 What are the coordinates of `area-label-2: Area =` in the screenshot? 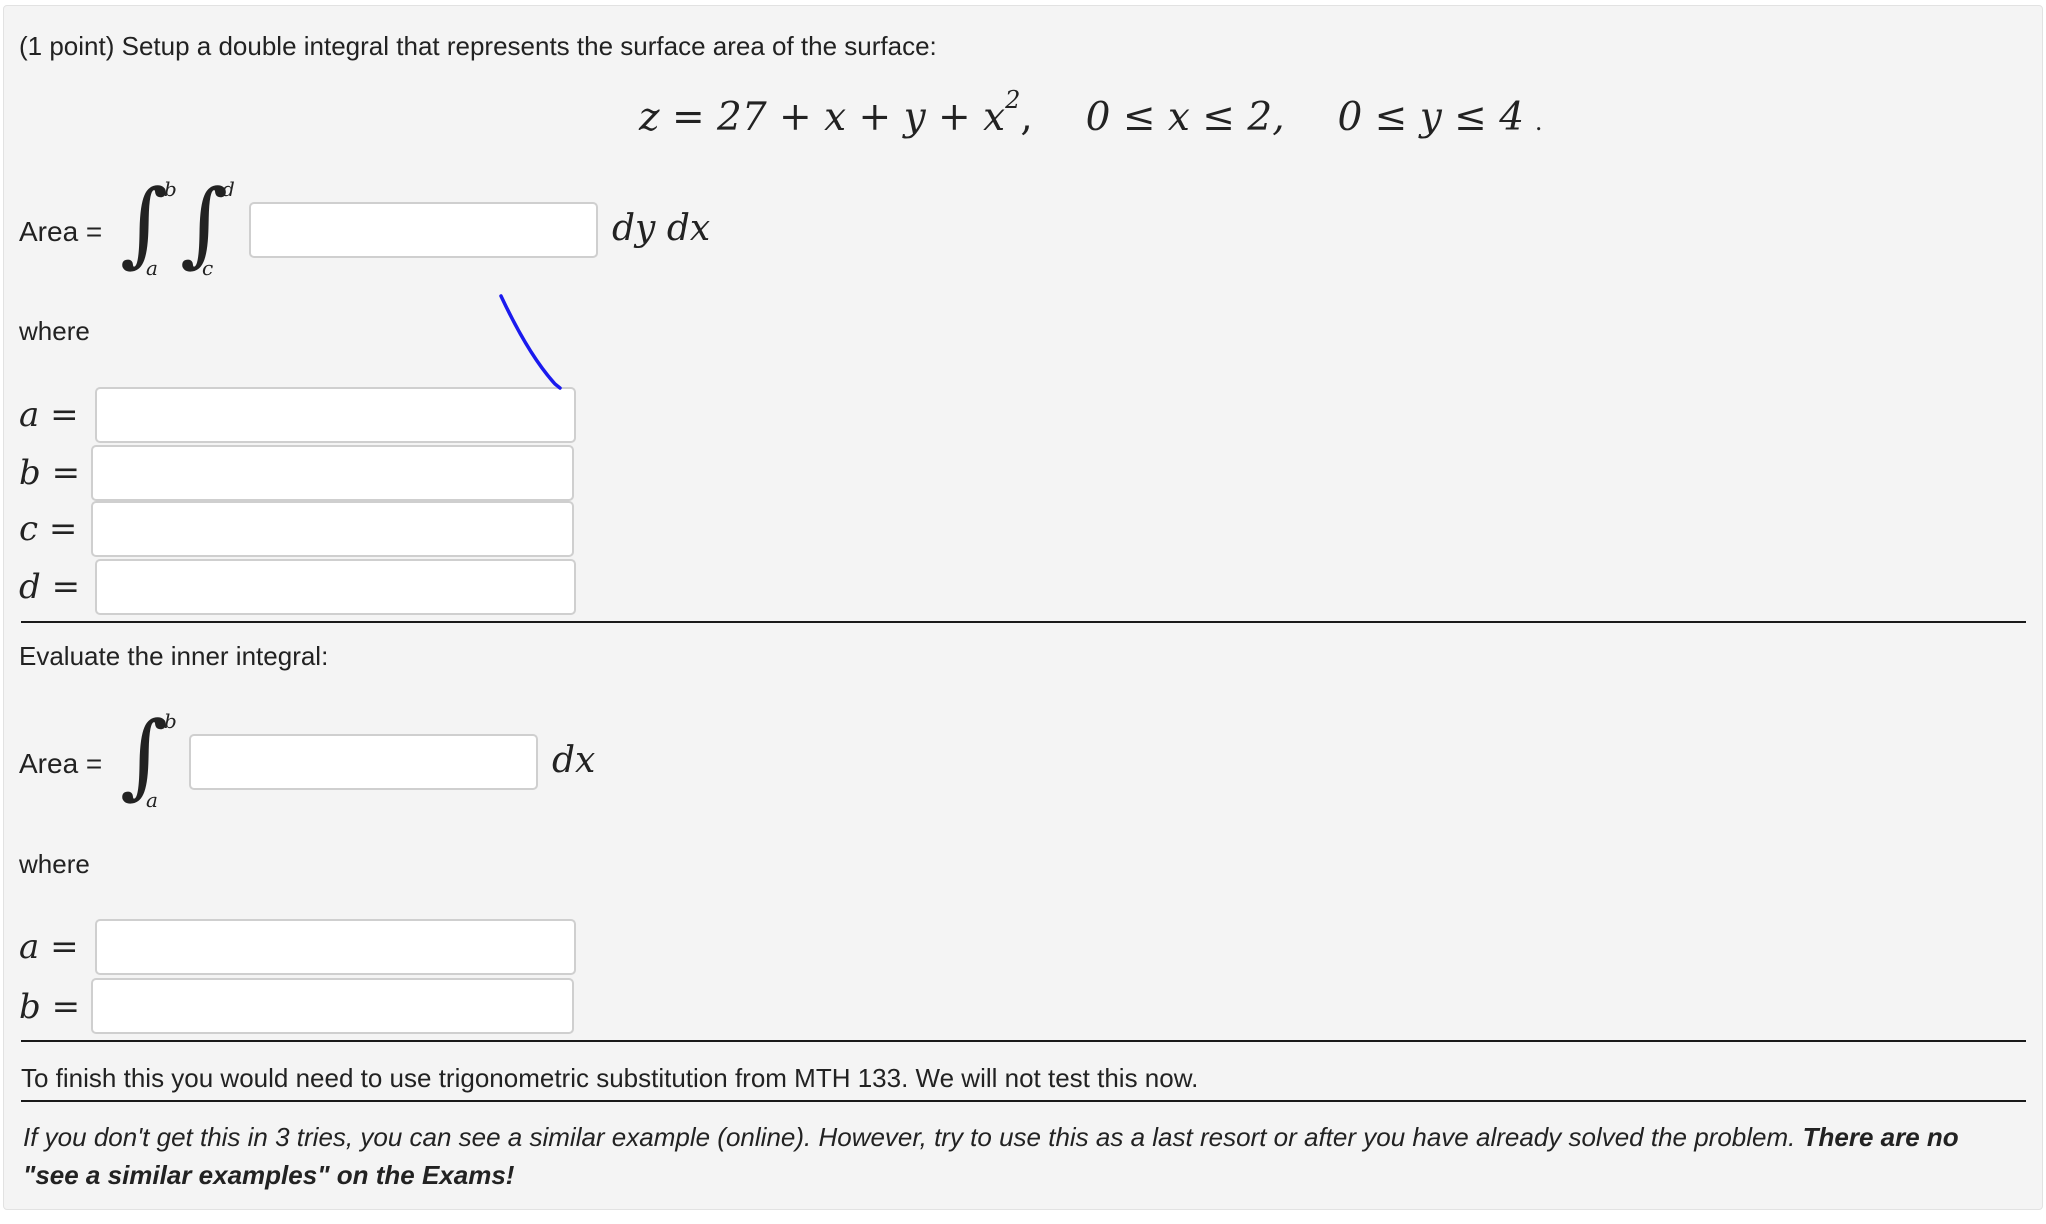 It's located at (61, 763).